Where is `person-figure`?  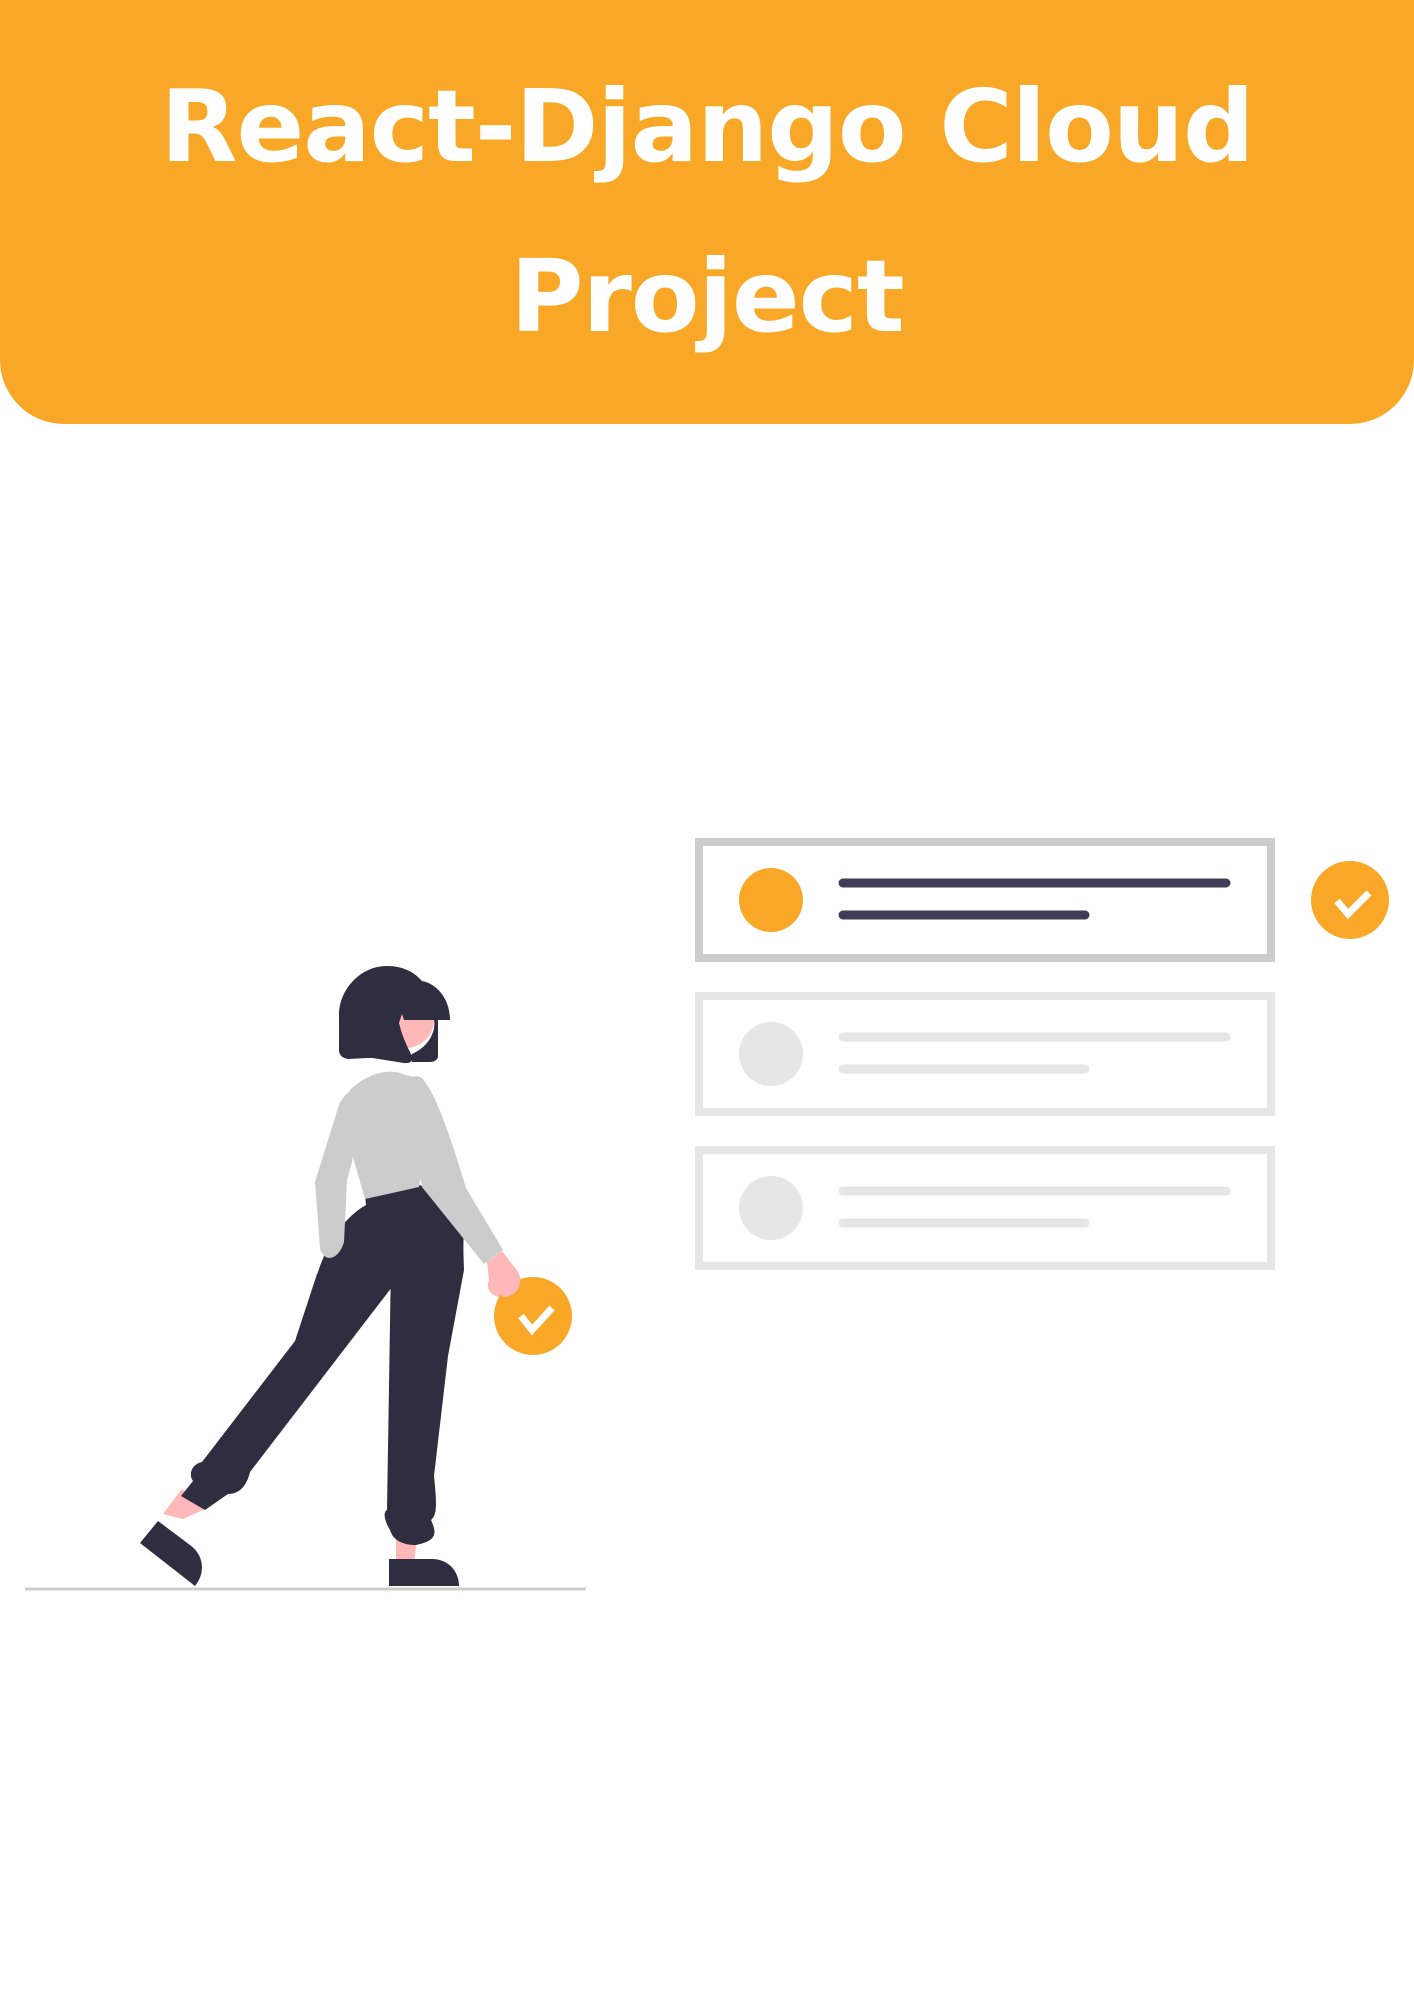
person-figure is located at coordinates (356, 1276).